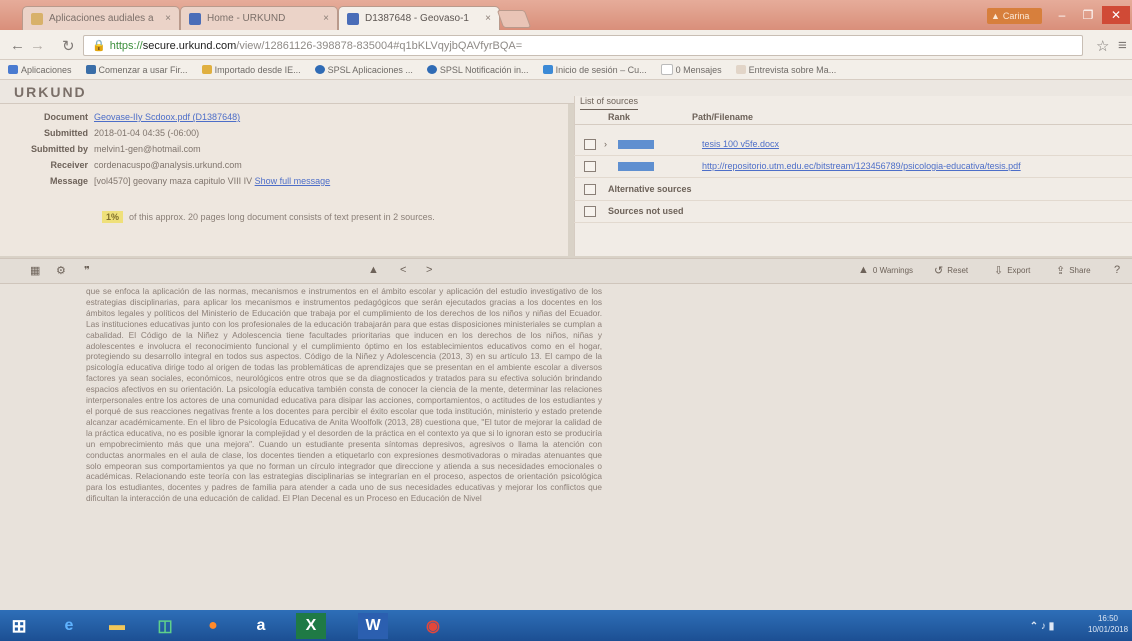 This screenshot has width=1132, height=641. I want to click on source-group-row: Alternative sources, so click(853, 189).